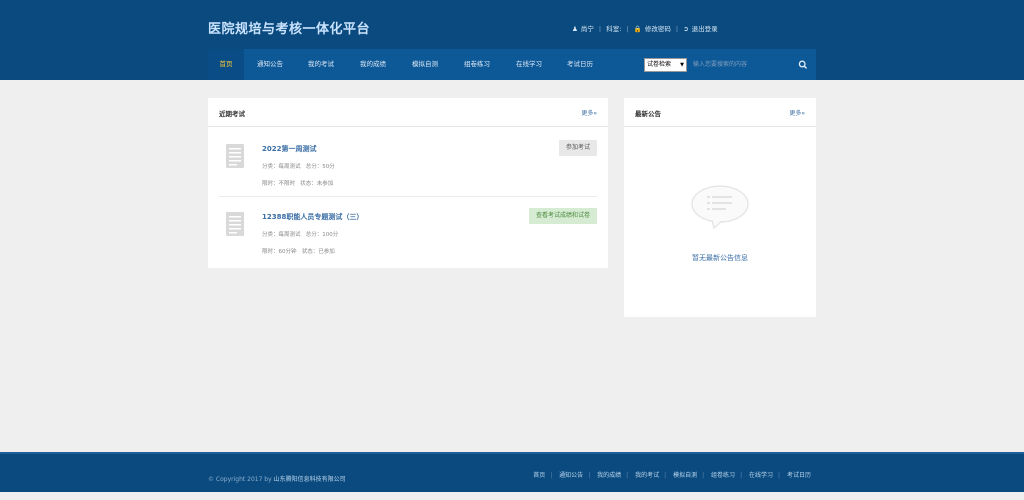  I want to click on panel-title: 近期考试, so click(232, 114).